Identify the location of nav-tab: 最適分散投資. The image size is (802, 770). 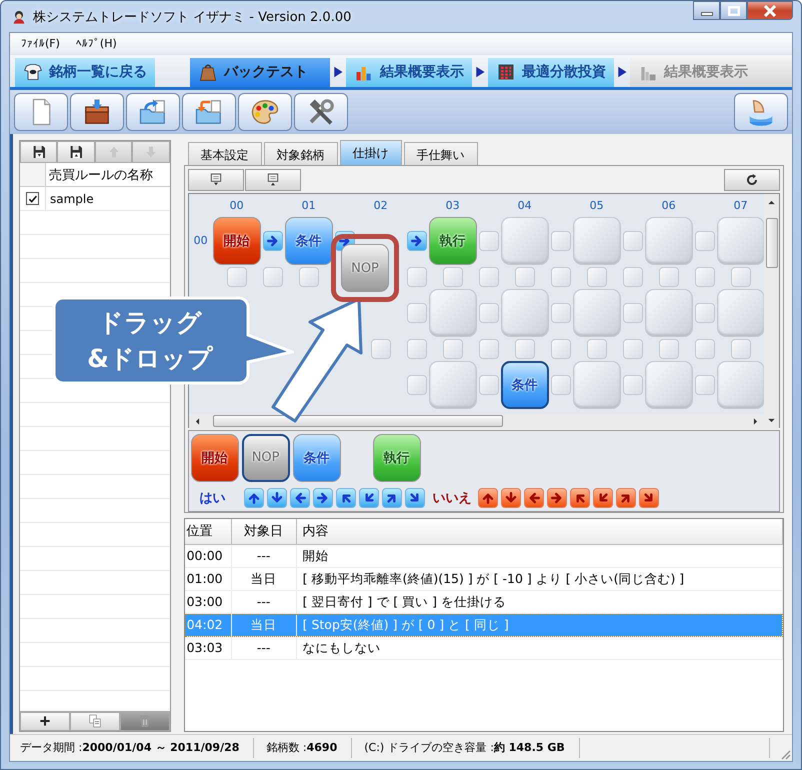
(551, 72).